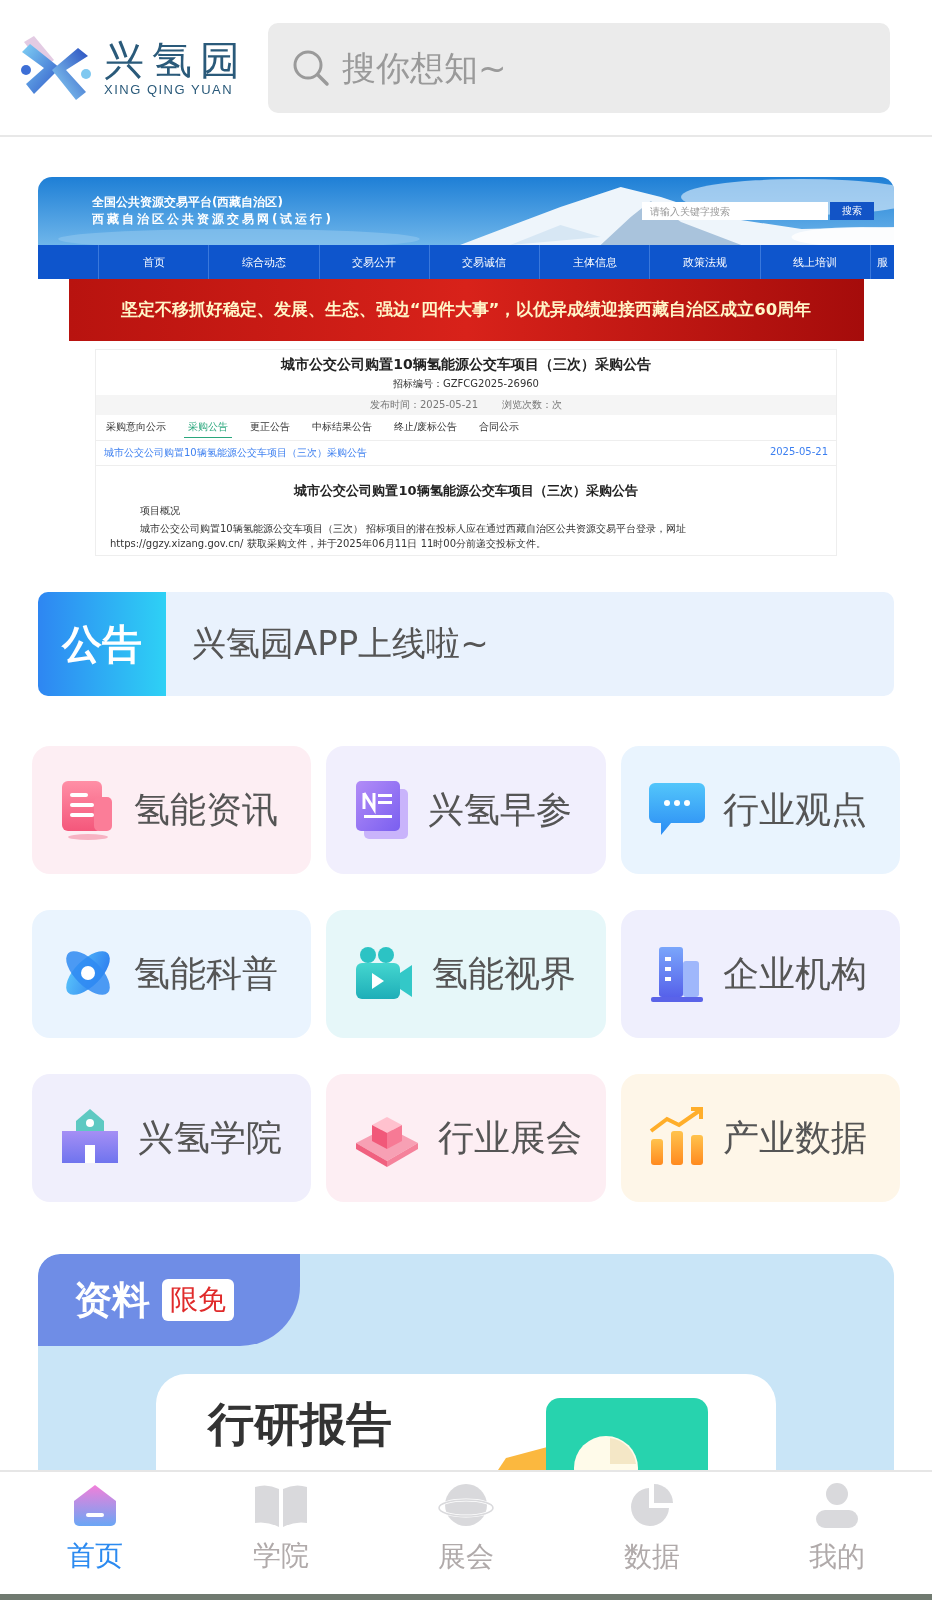  I want to click on category-label: 行业观点, so click(794, 809).